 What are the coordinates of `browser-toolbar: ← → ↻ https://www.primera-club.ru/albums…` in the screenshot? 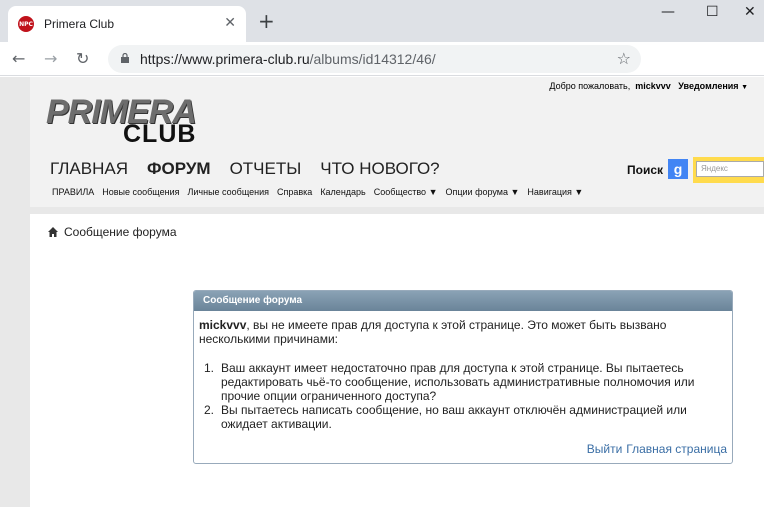 It's located at (382, 59).